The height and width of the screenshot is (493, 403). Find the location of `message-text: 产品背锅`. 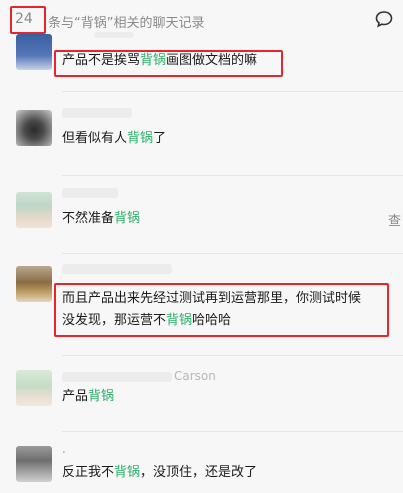

message-text: 产品背锅 is located at coordinates (88, 396).